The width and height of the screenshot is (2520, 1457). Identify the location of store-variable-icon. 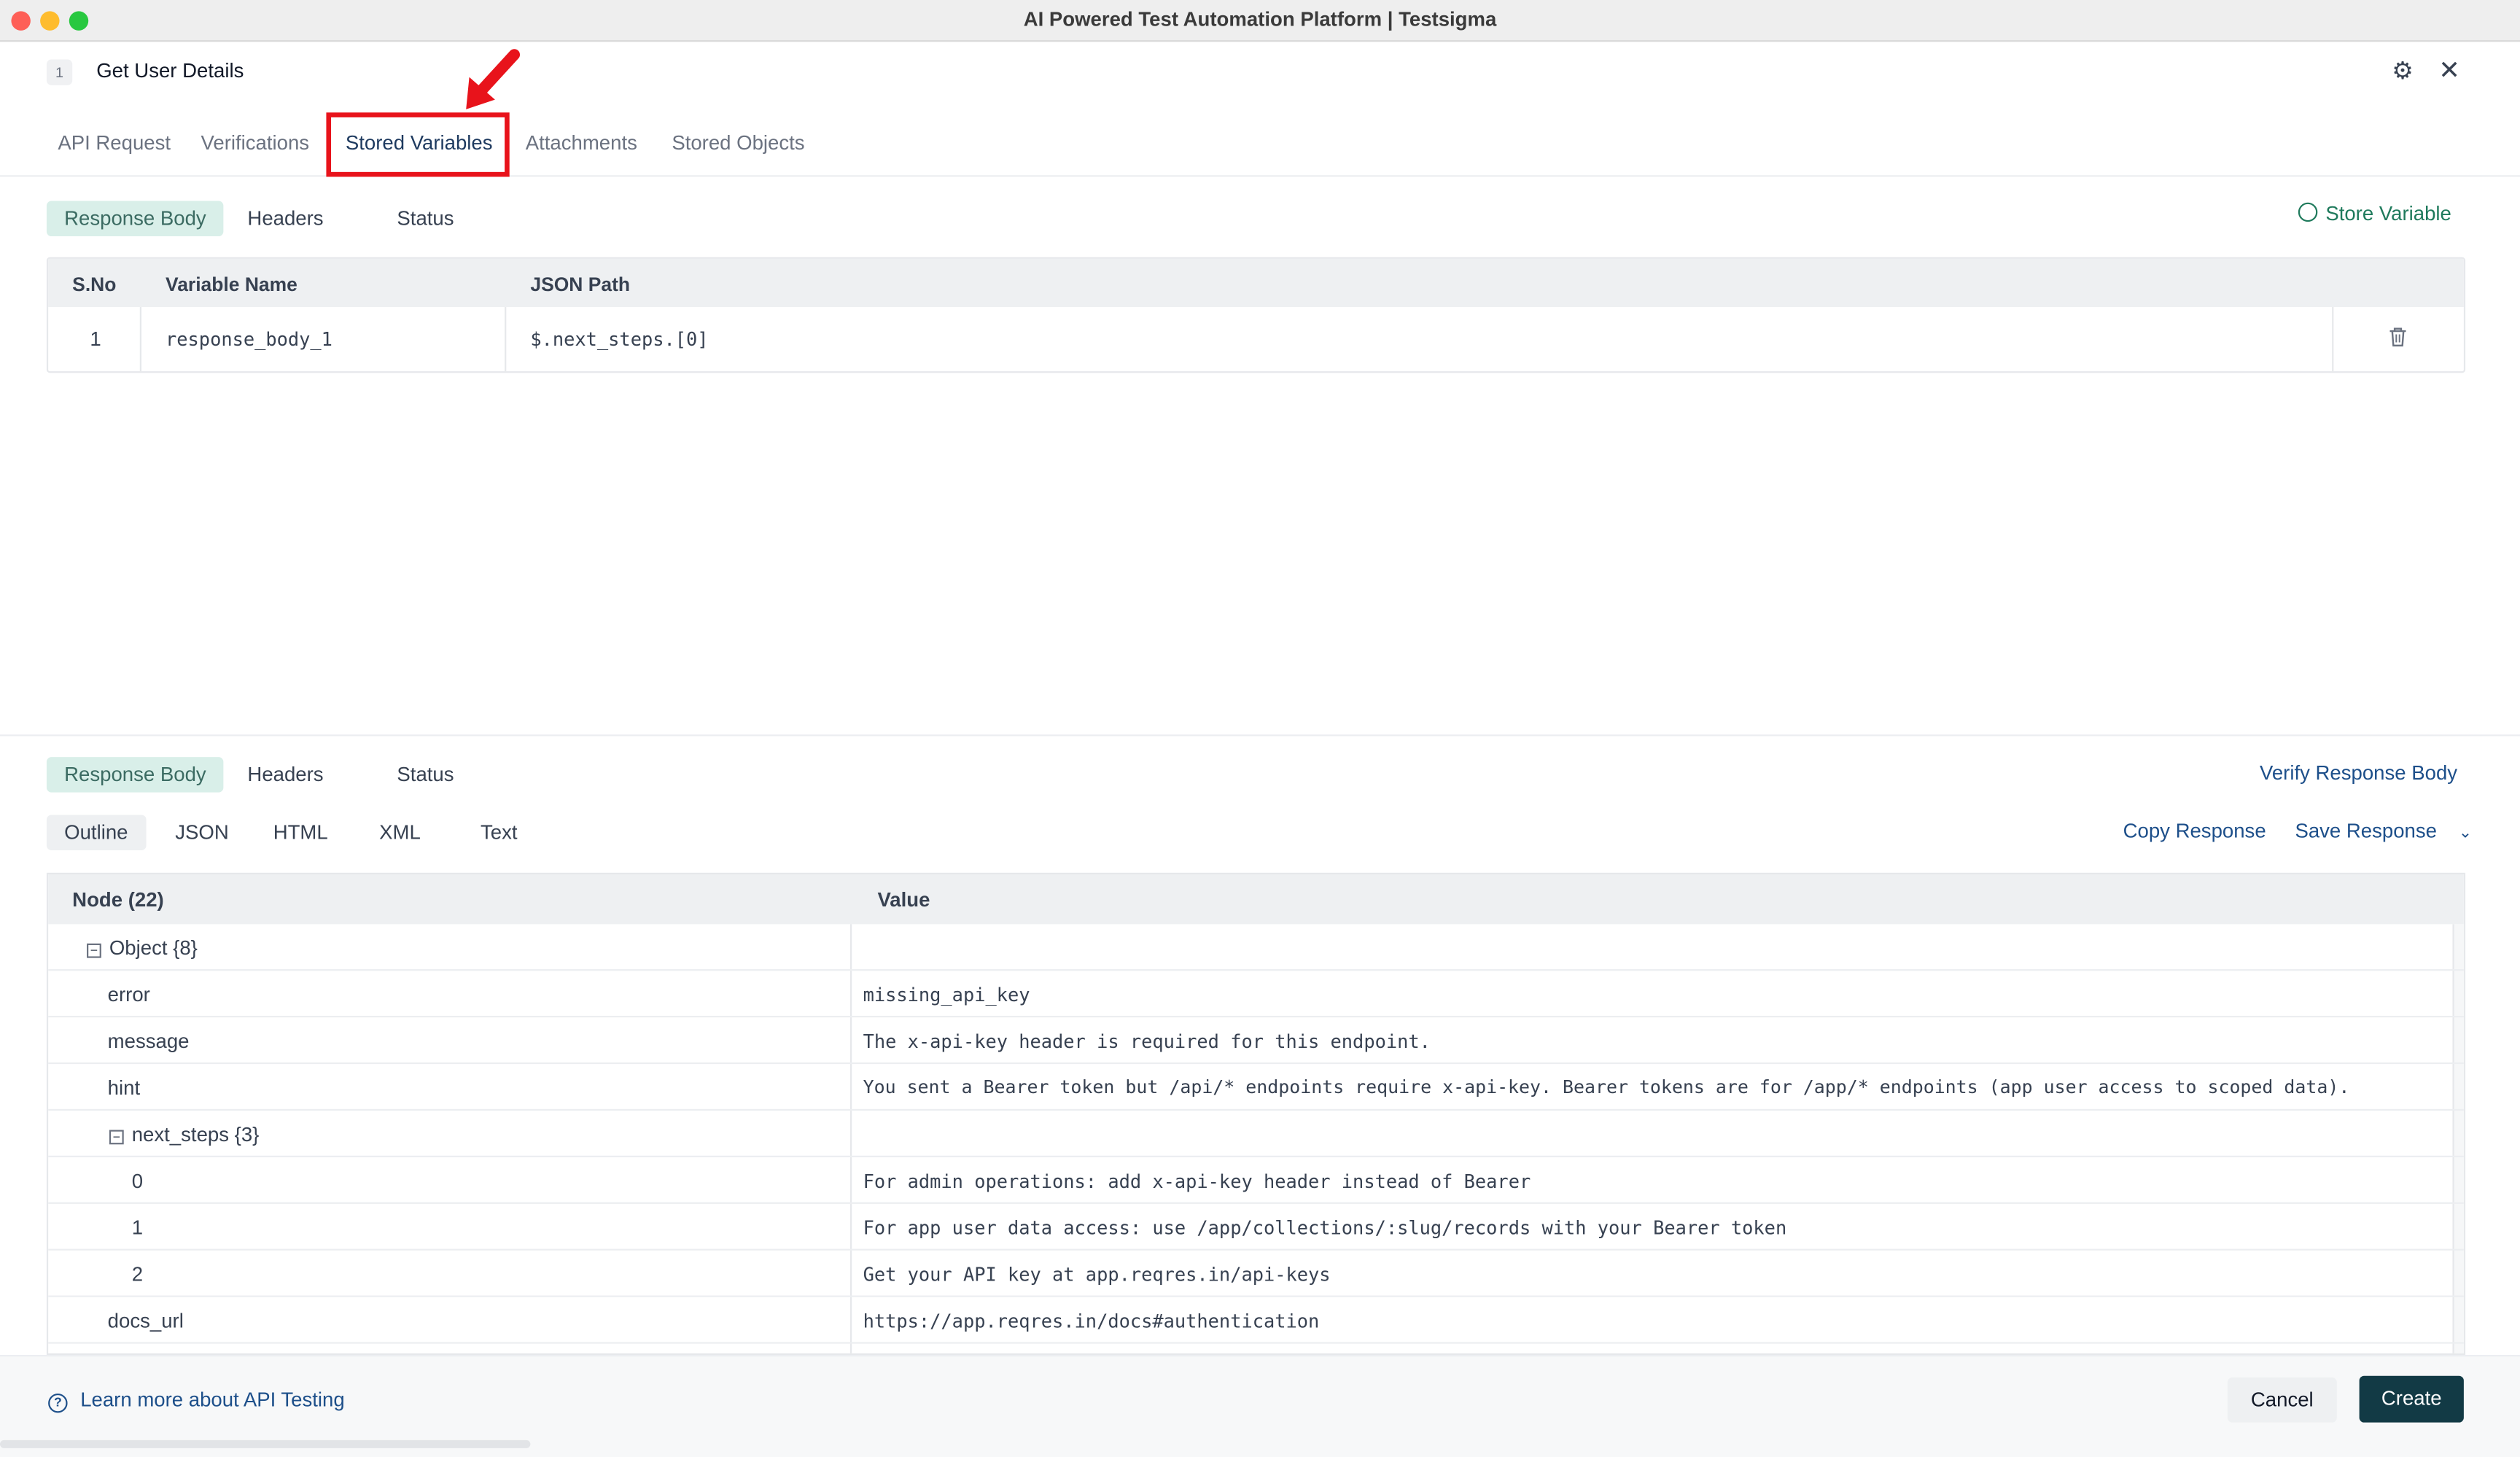
(2308, 212).